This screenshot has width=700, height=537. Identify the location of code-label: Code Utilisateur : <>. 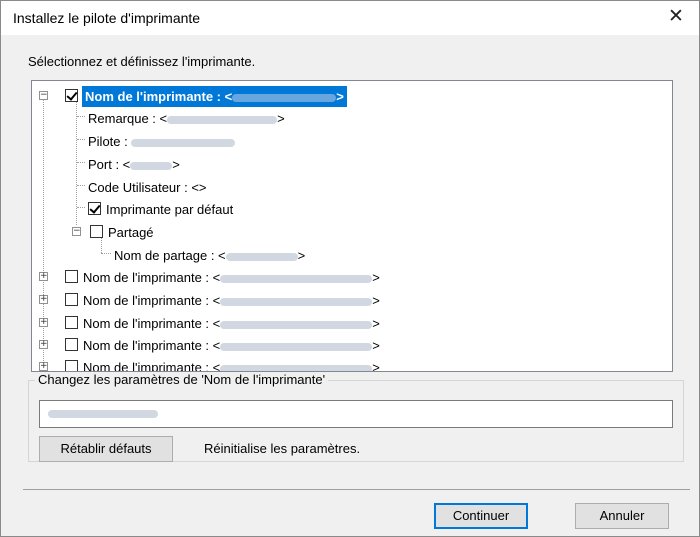
(147, 187).